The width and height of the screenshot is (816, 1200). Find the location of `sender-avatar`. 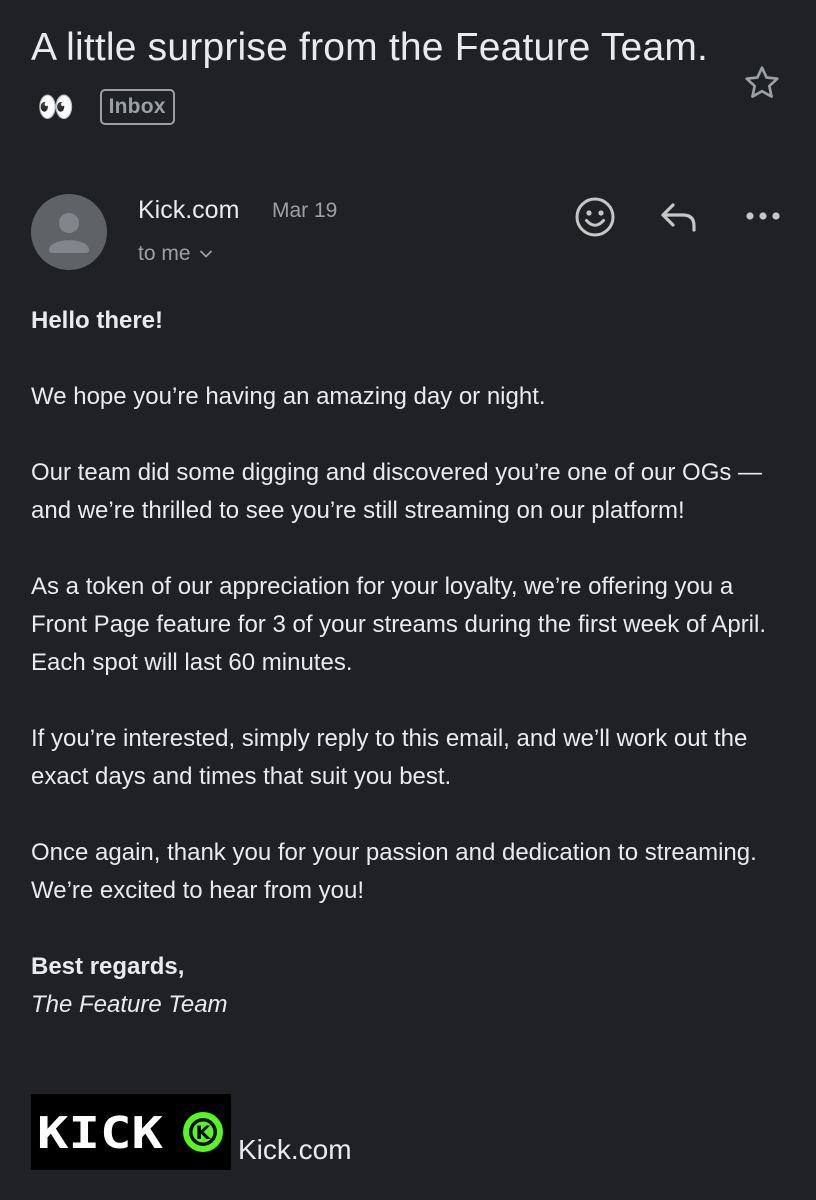

sender-avatar is located at coordinates (69, 232).